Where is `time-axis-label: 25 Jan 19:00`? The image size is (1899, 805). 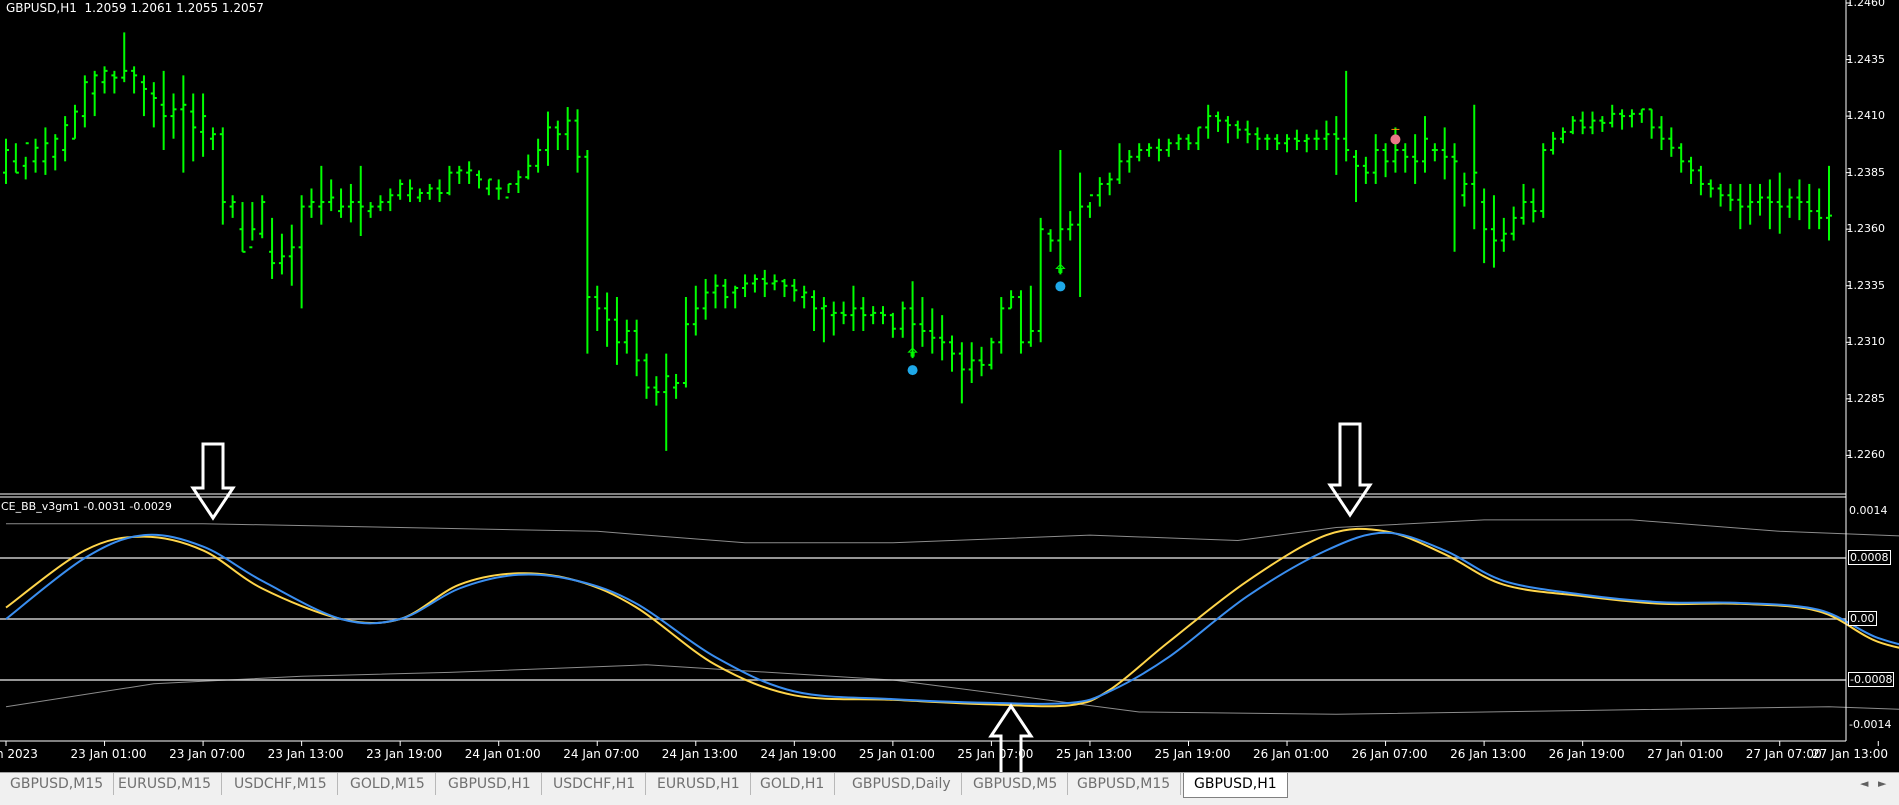
time-axis-label: 25 Jan 19:00 is located at coordinates (1192, 754).